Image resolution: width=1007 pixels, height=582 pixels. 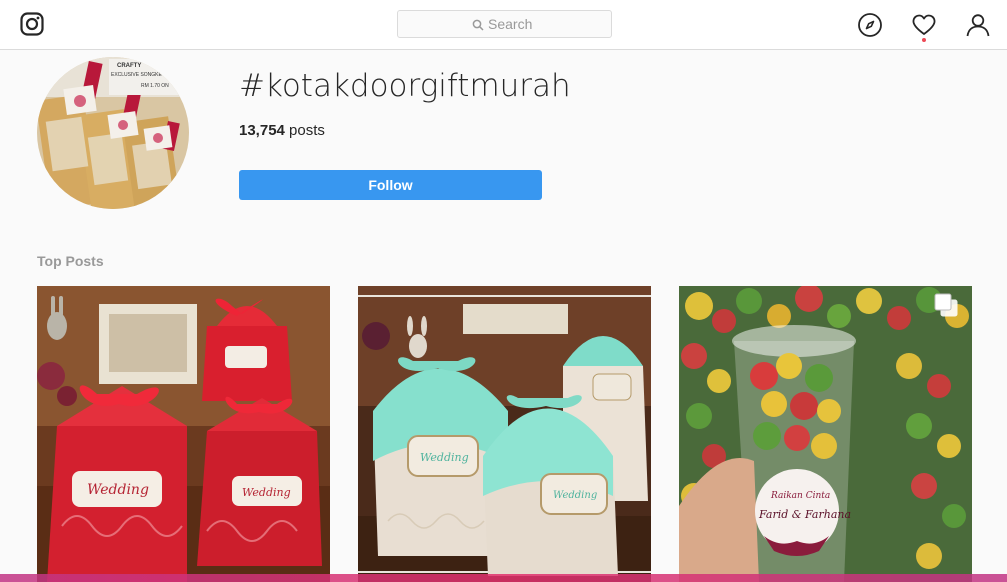 What do you see at coordinates (304, 130) in the screenshot?
I see `posts-count-suffix: posts` at bounding box center [304, 130].